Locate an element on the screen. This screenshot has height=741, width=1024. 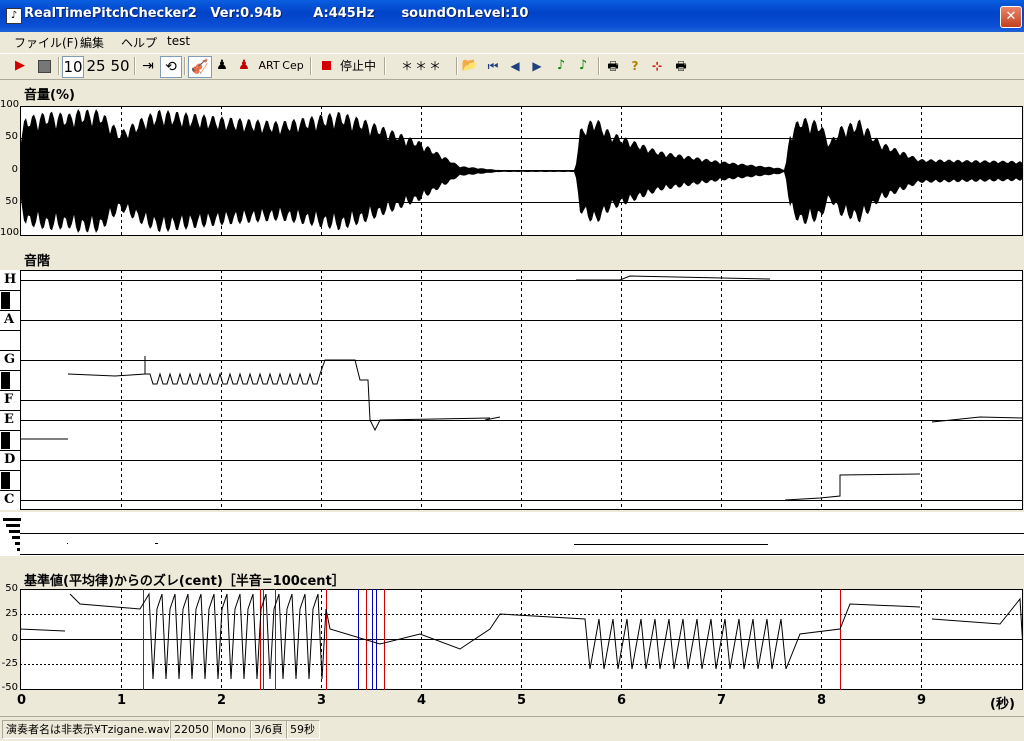
close-button: ✕ is located at coordinates (1011, 17).